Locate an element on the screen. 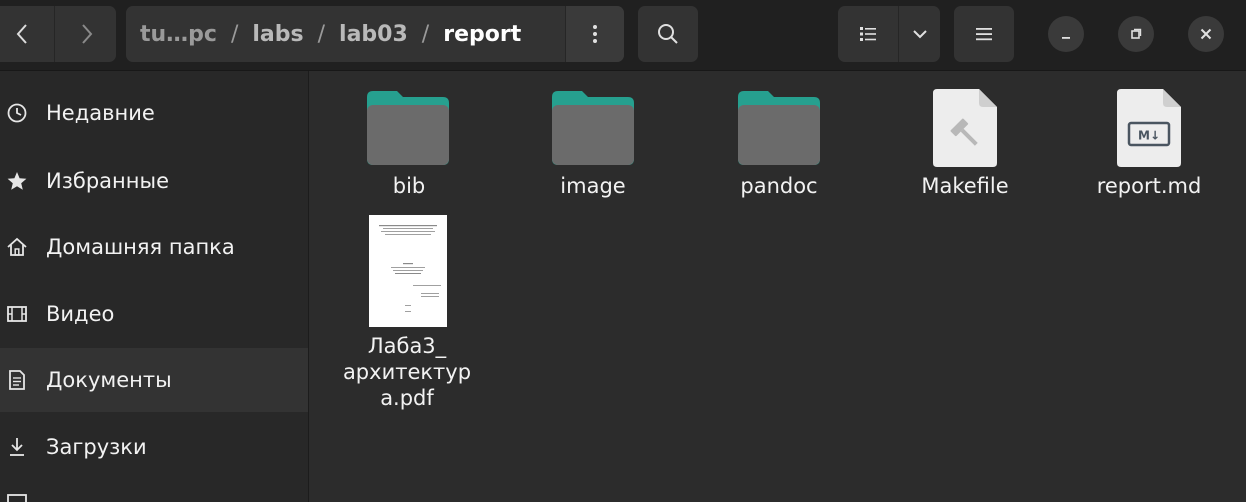  sidebar-item-recent: Недавние is located at coordinates (154, 113).